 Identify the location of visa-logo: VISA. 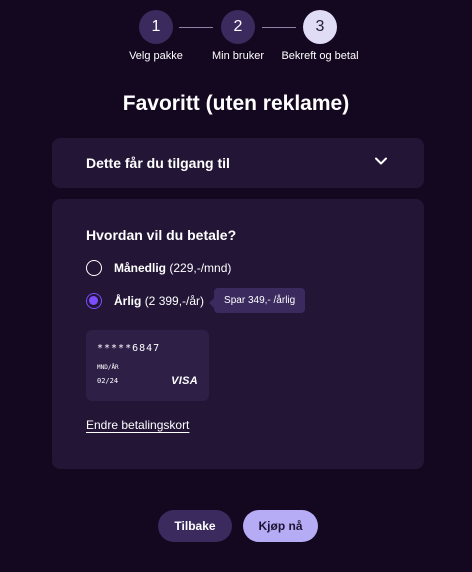
(184, 381).